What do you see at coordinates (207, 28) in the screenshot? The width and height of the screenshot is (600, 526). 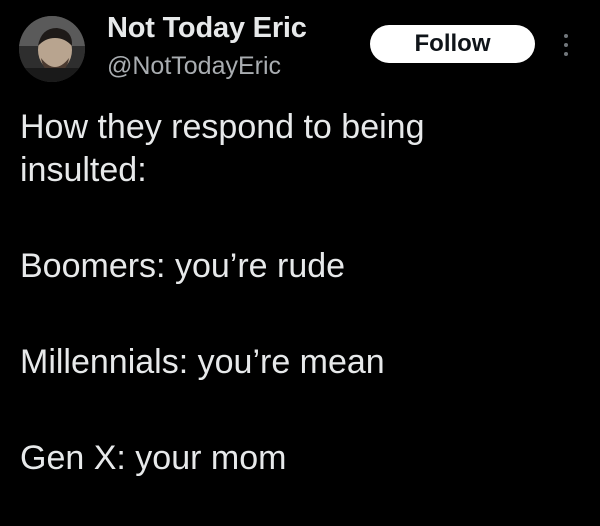 I see `author-display-name: Not Today Eric` at bounding box center [207, 28].